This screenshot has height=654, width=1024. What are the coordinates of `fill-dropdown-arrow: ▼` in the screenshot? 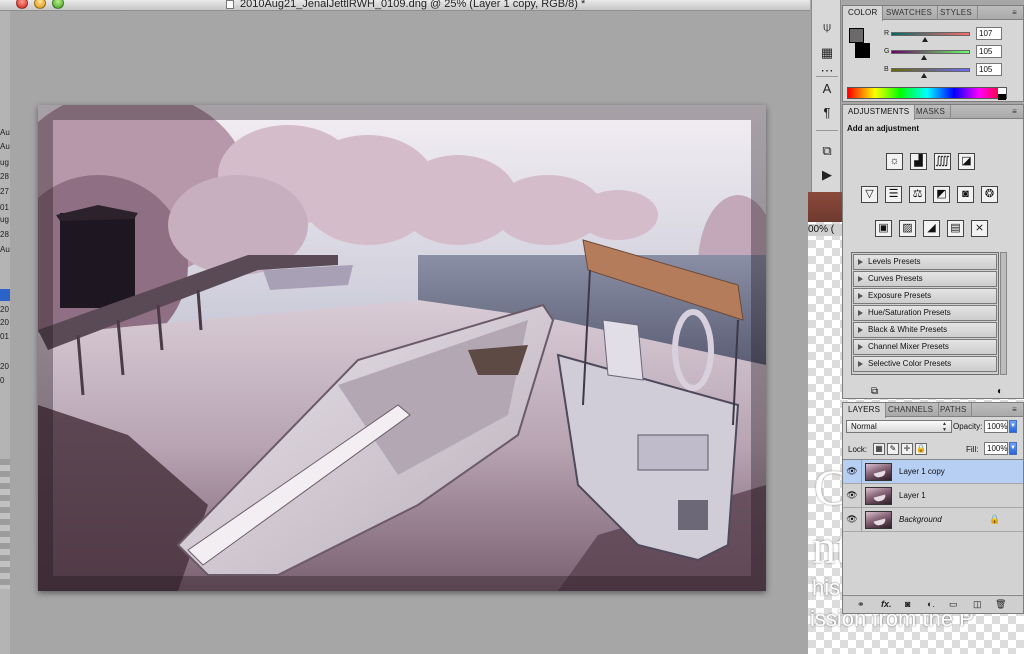 It's located at (1013, 448).